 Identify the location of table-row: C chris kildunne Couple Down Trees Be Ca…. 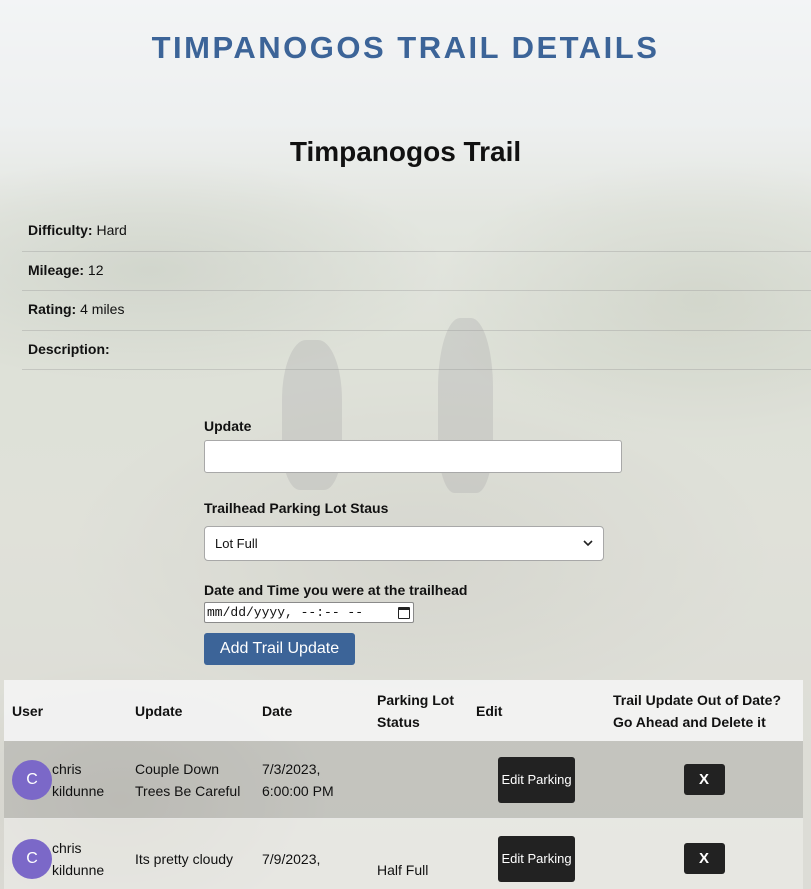
(403, 780).